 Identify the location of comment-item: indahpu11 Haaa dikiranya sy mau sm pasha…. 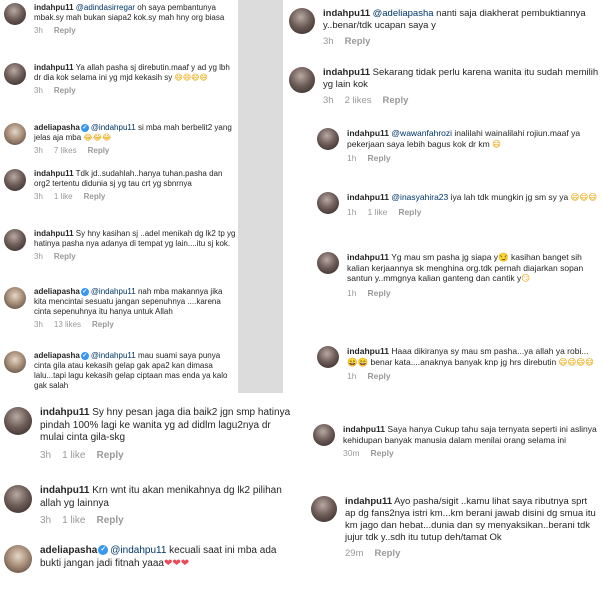
(458, 363).